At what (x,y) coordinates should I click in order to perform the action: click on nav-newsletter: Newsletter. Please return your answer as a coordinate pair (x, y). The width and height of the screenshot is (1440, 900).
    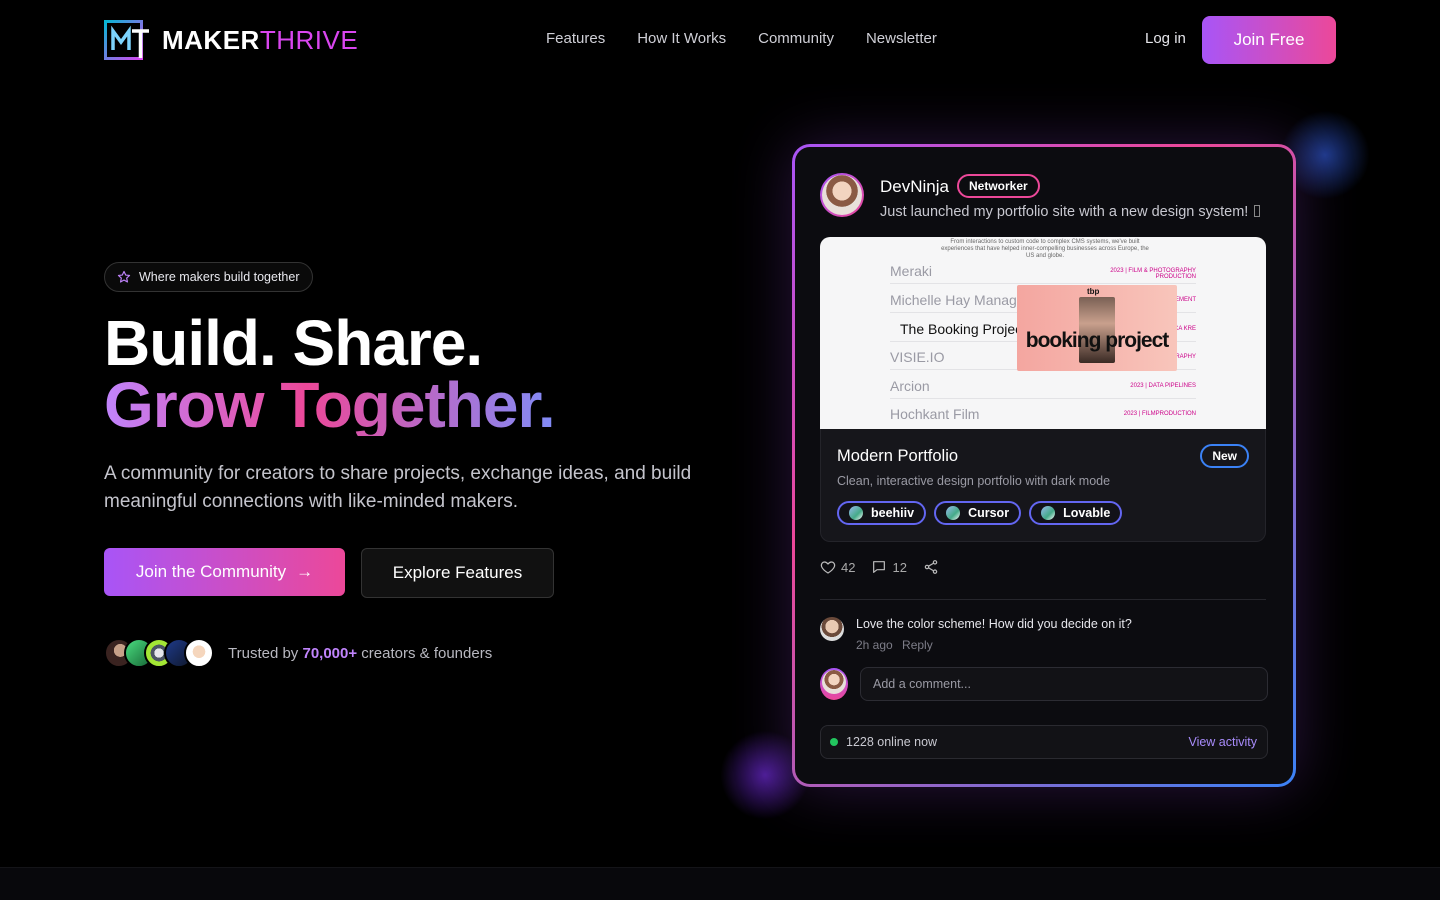
    Looking at the image, I should click on (901, 38).